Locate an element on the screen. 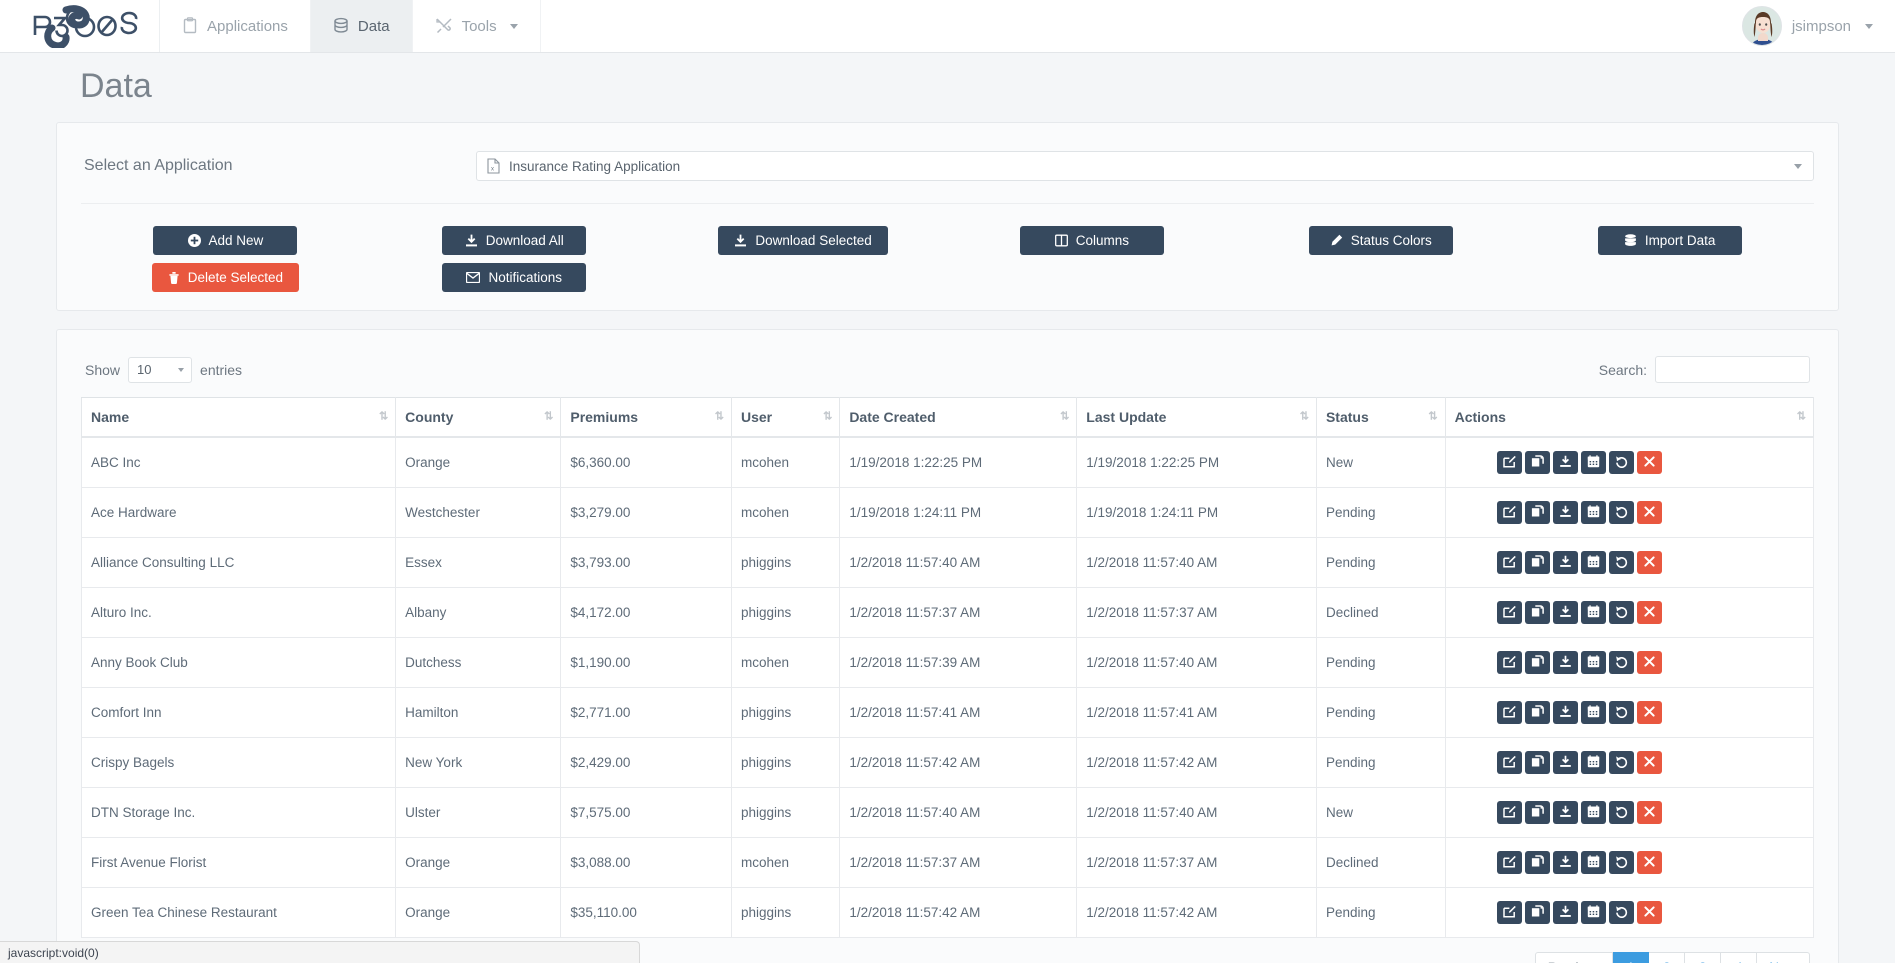  column-header-name: Name ⇅ is located at coordinates (238, 417).